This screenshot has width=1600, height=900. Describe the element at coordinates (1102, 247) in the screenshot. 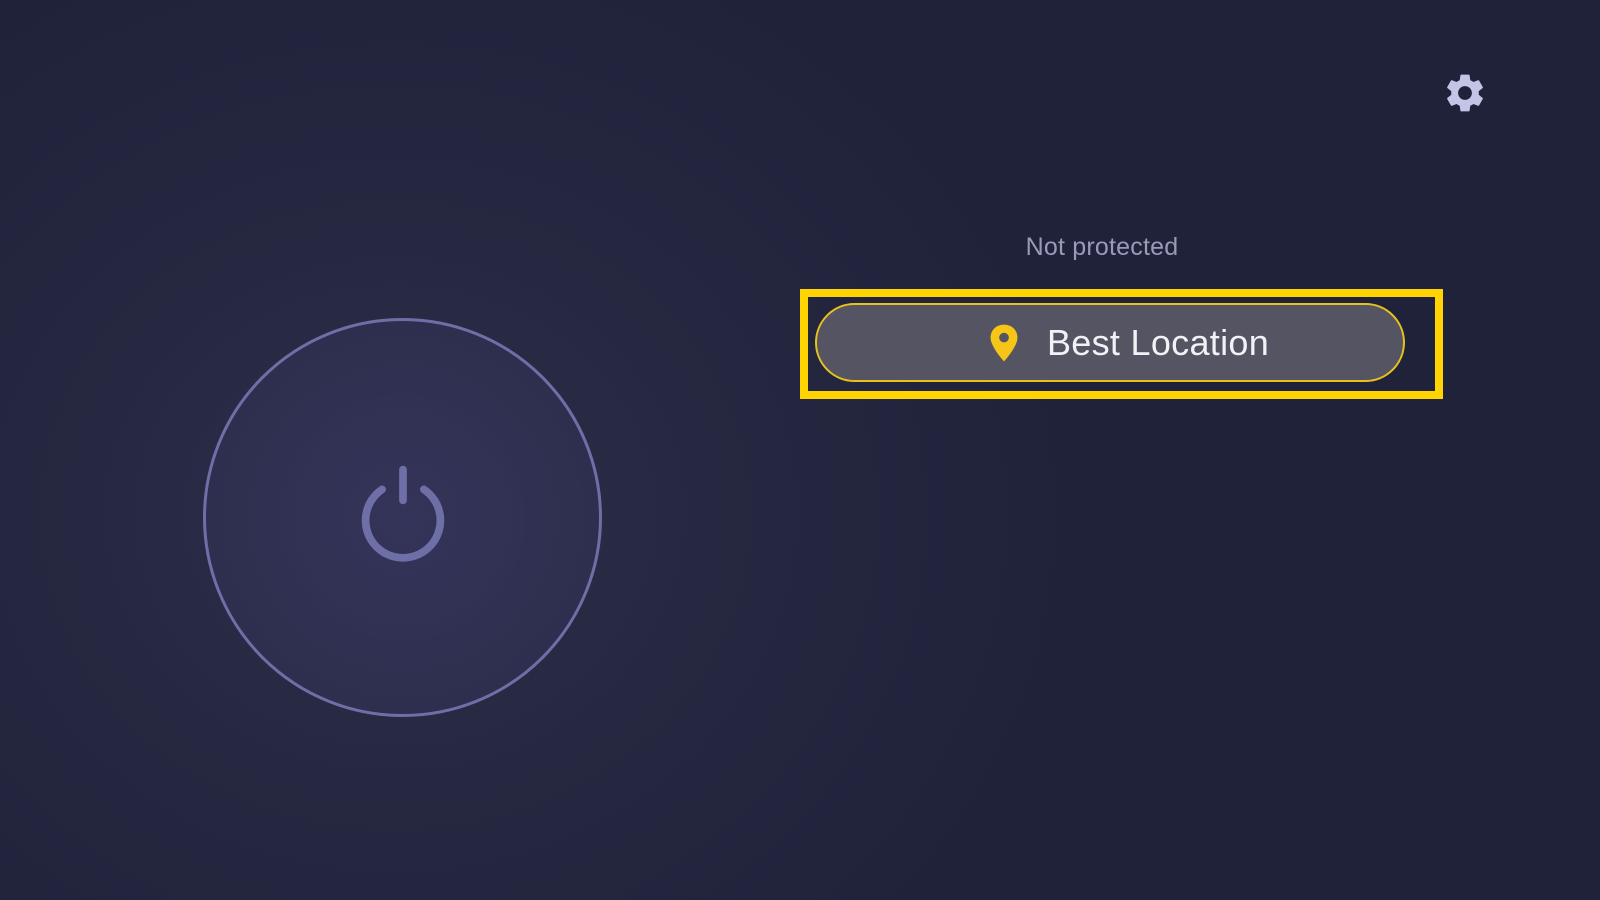

I see `connection-status-text: Not protected` at that location.